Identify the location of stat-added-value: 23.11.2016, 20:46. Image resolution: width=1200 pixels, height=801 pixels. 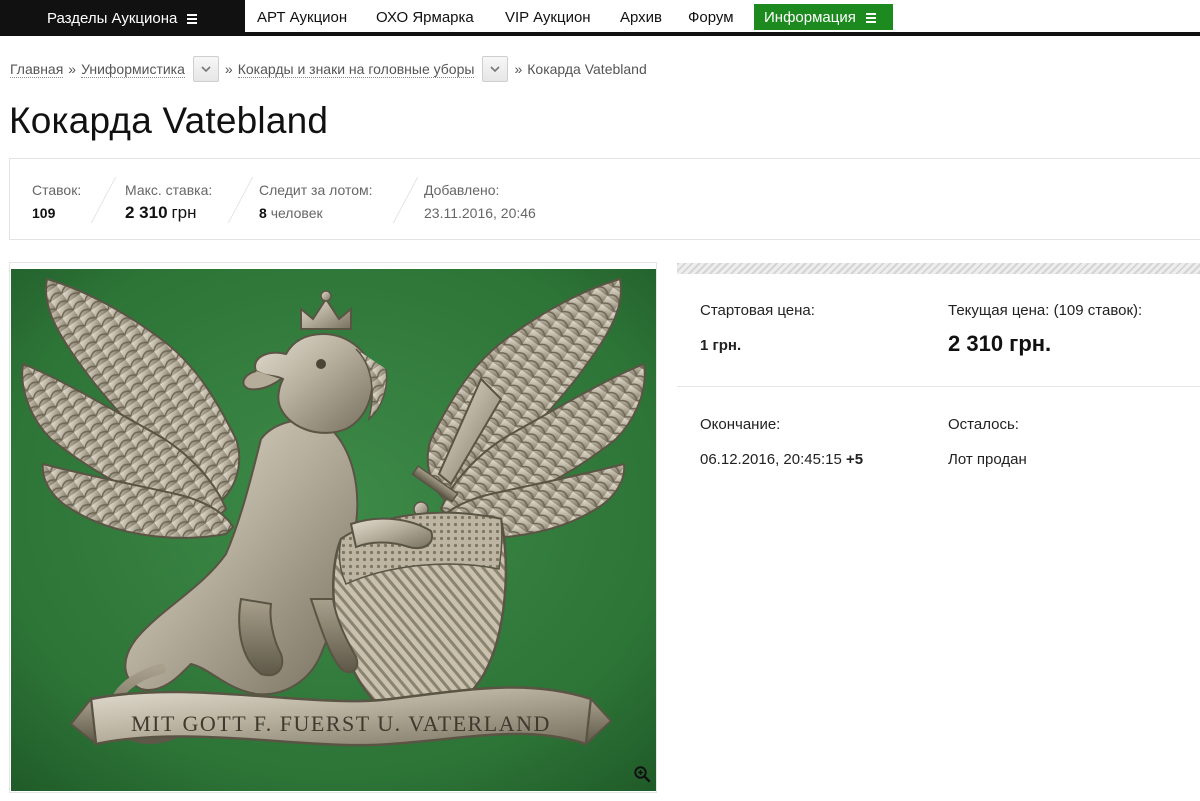
(480, 213).